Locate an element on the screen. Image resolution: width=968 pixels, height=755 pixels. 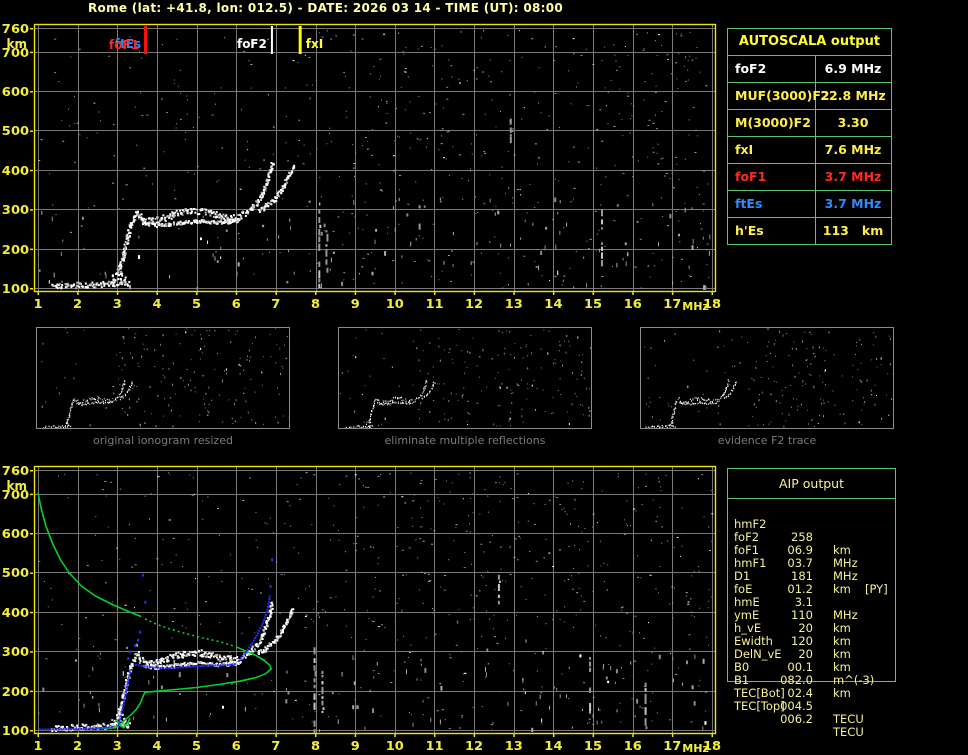
table-row: h'Es 113 km is located at coordinates (809, 231).